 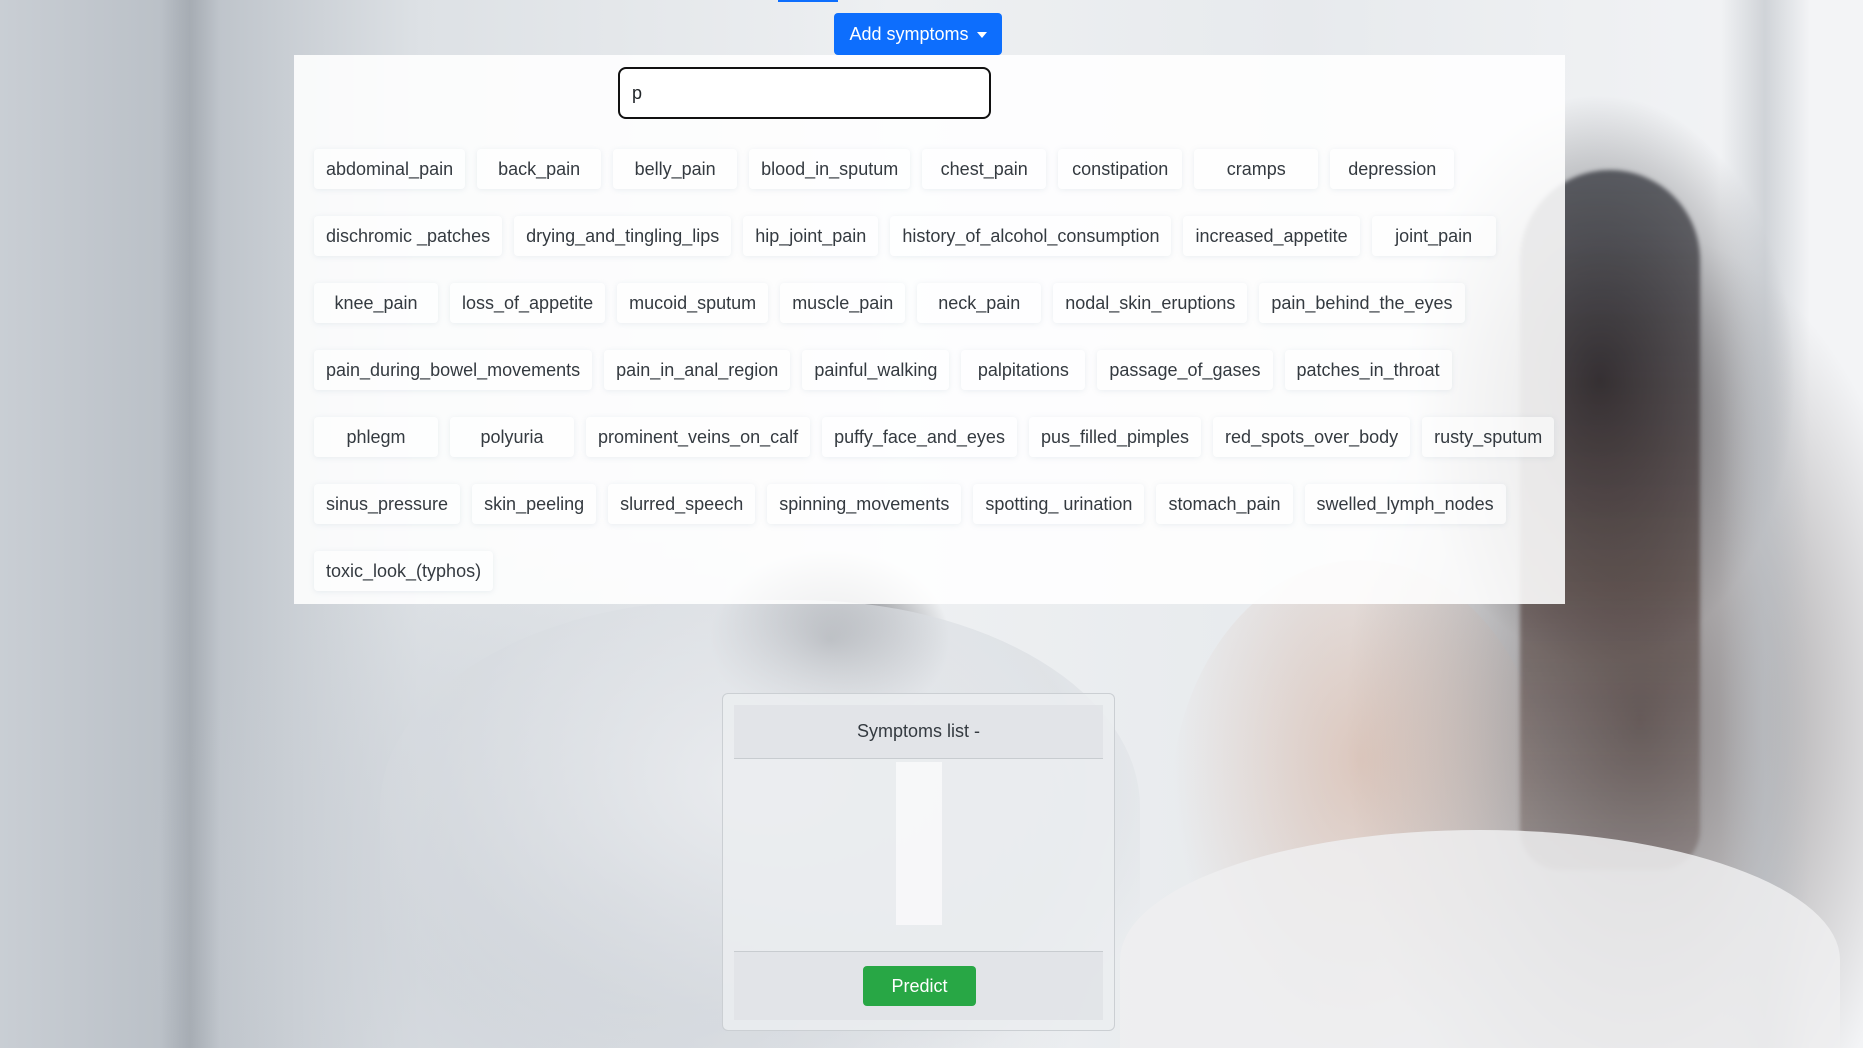 I want to click on symptom-option: chest_pain, so click(x=984, y=169).